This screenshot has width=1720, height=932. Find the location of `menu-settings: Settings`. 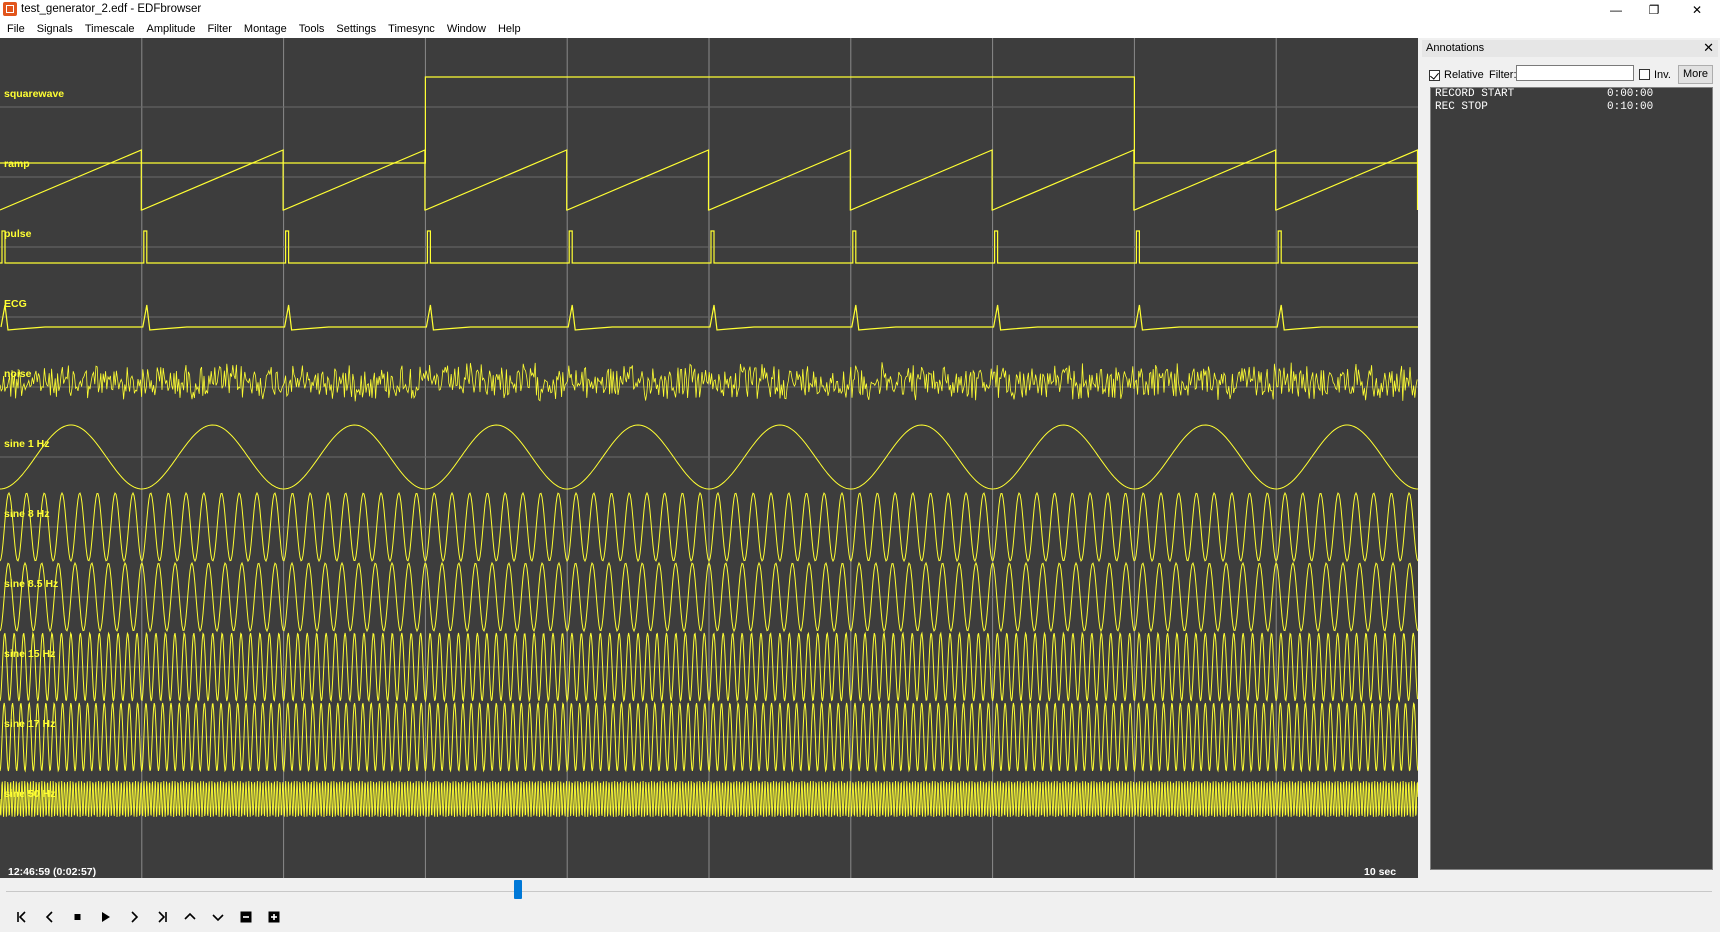

menu-settings: Settings is located at coordinates (356, 29).